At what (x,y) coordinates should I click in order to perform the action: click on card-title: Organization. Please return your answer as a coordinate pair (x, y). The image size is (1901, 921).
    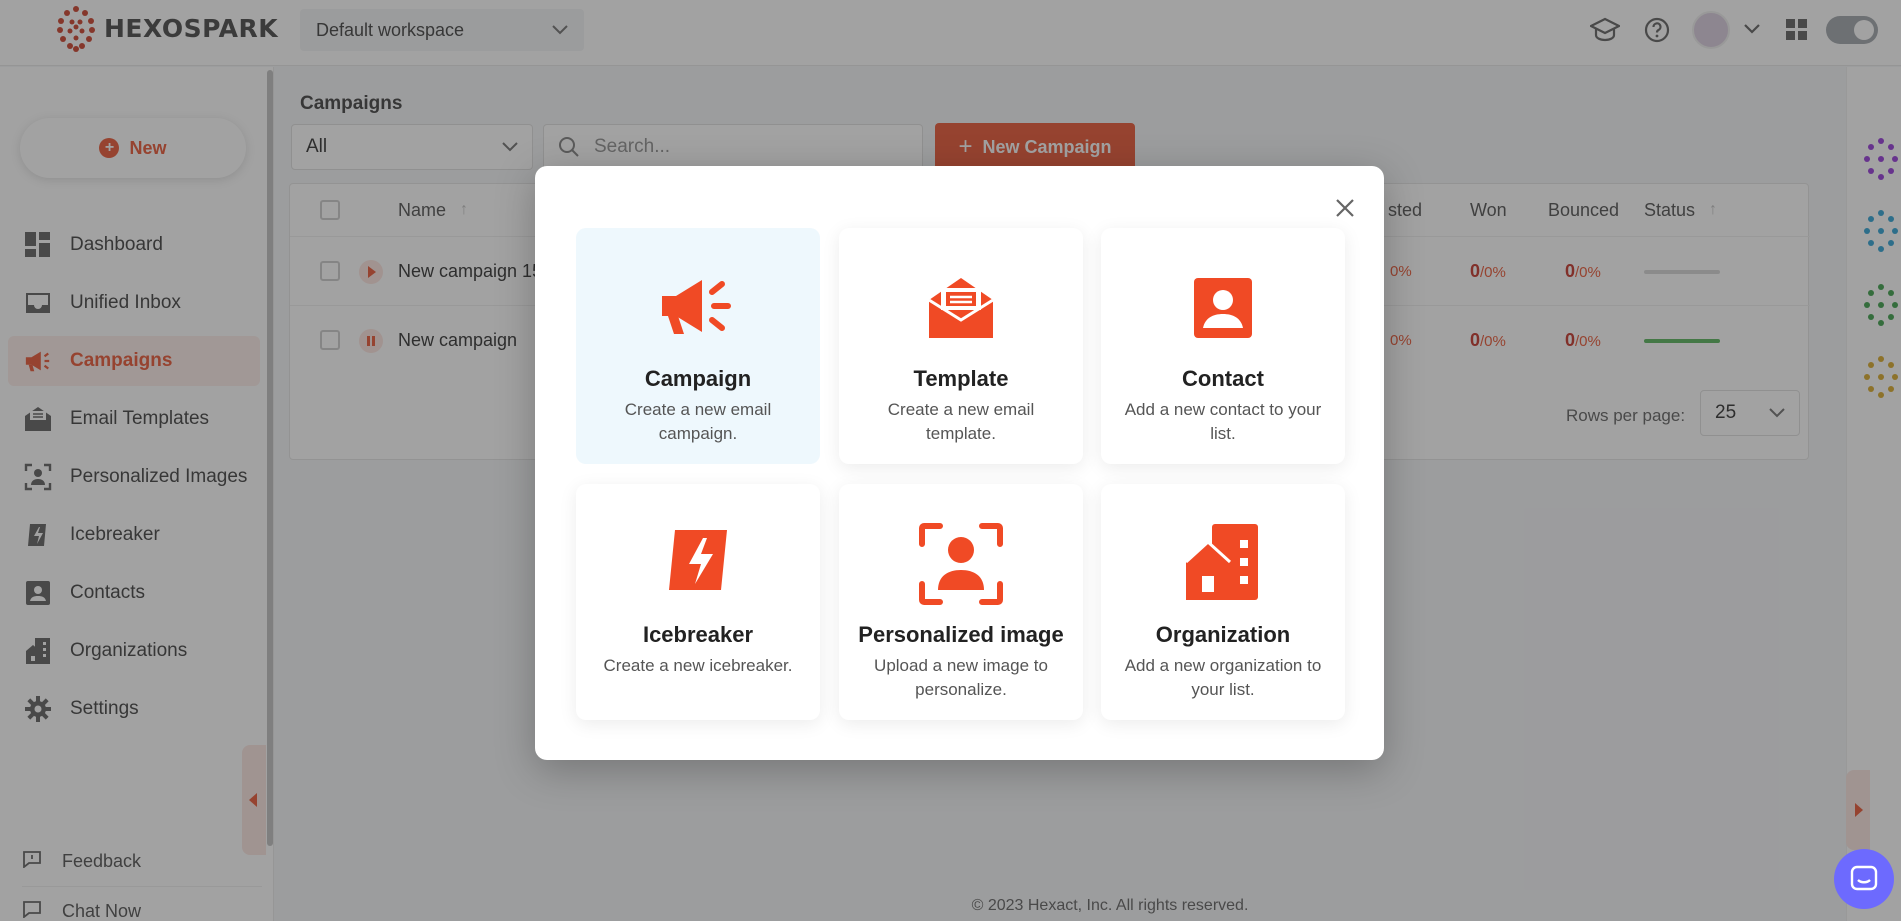
    Looking at the image, I should click on (1223, 634).